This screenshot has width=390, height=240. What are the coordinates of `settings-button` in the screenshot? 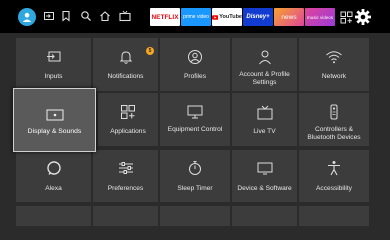 It's located at (363, 17).